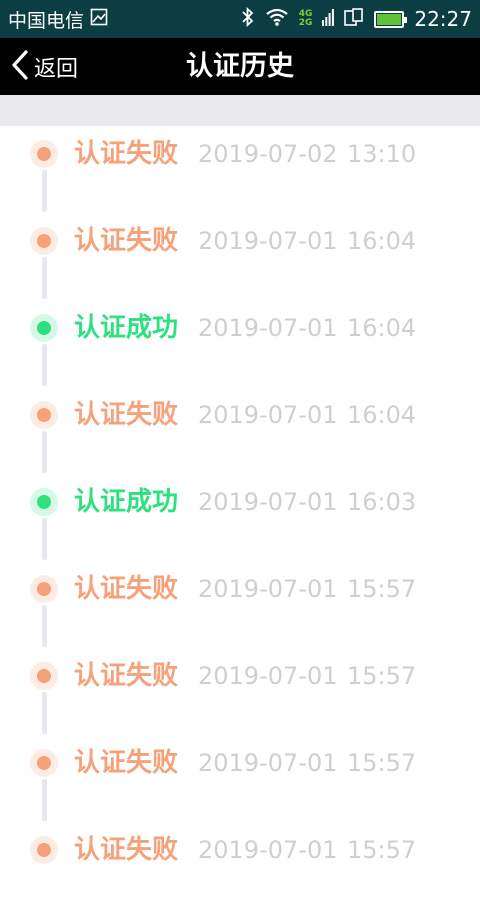  I want to click on dual-sim-icon, so click(354, 19).